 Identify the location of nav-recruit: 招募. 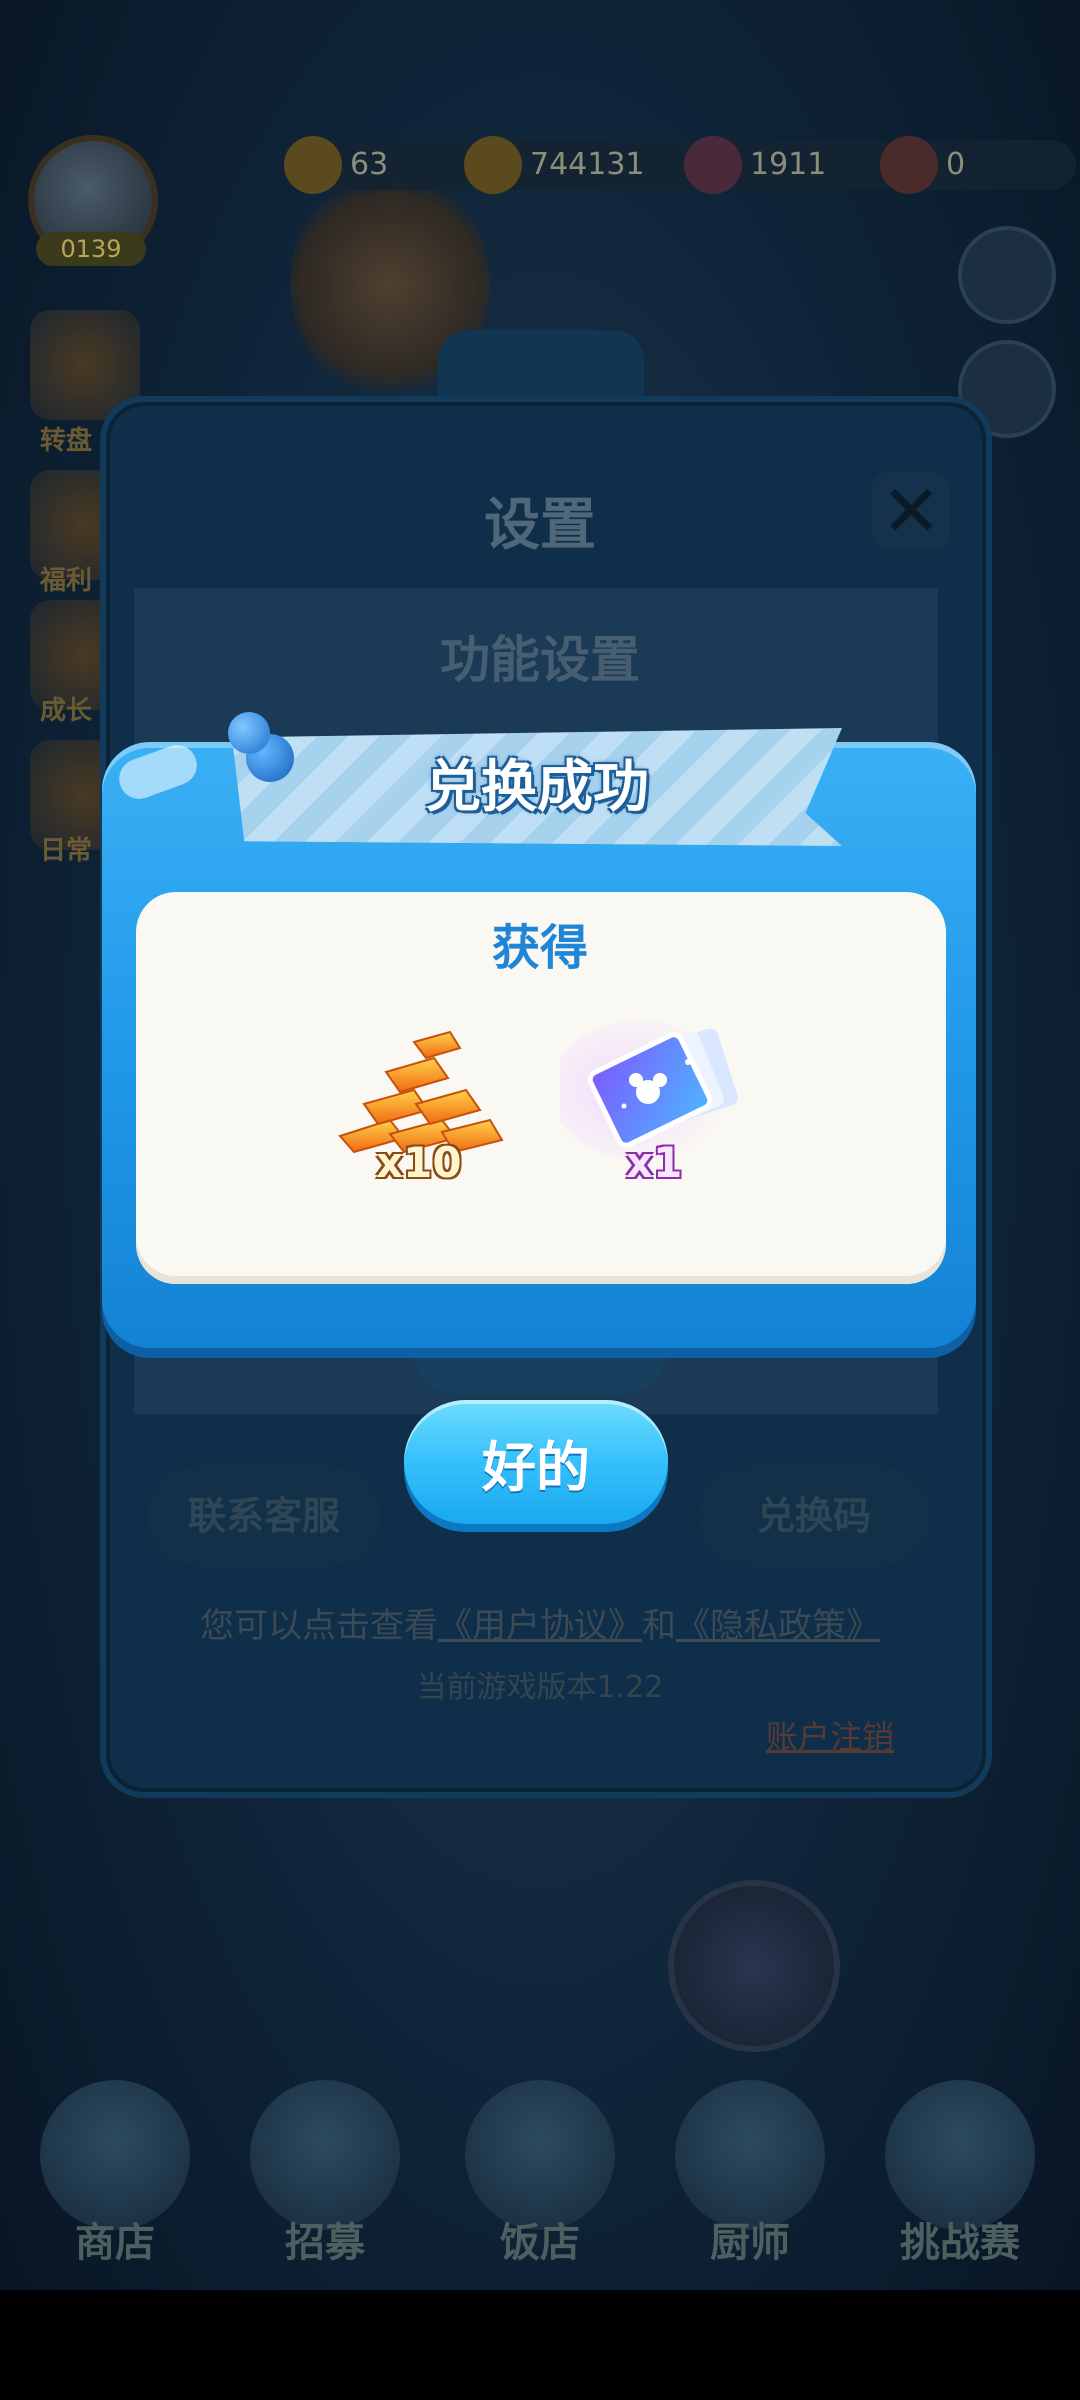
(325, 2180).